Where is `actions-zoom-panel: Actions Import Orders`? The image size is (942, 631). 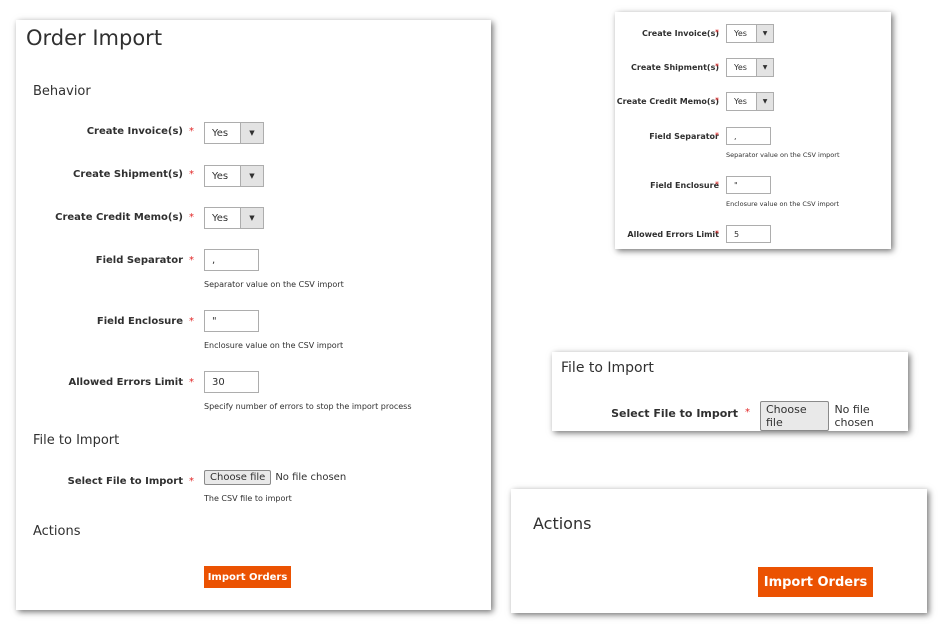 actions-zoom-panel: Actions Import Orders is located at coordinates (719, 551).